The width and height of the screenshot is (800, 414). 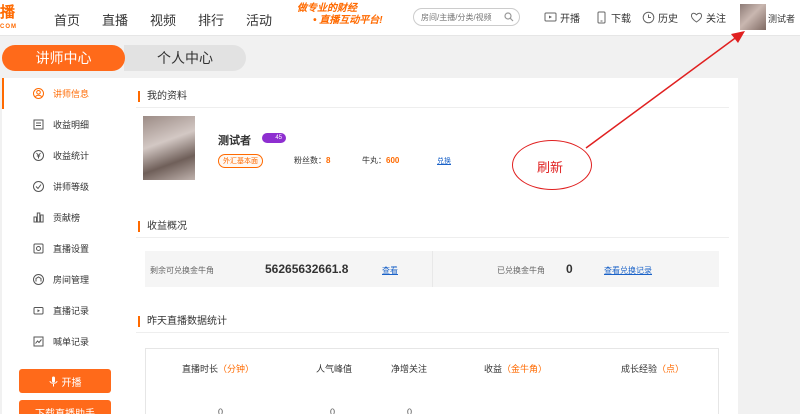 What do you see at coordinates (38, 186) in the screenshot?
I see `level-badge-icon` at bounding box center [38, 186].